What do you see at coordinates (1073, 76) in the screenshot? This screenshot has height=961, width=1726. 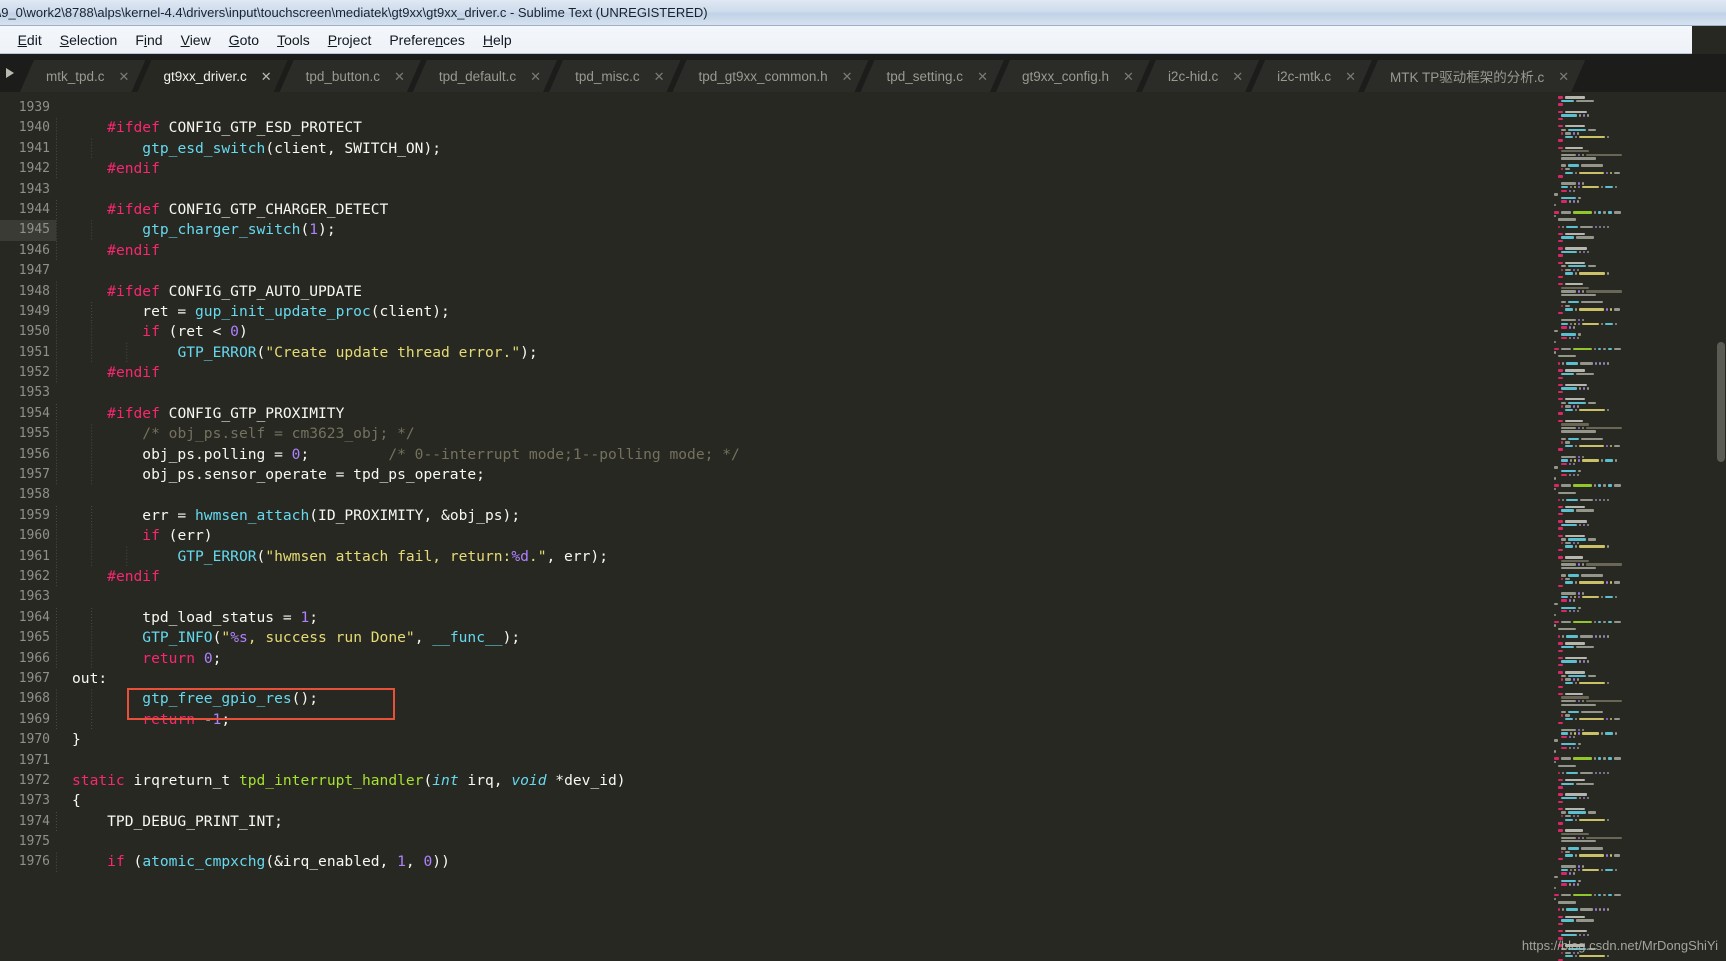 I see `tab-gt9xx-config-h: gt9xx_config.h ✕` at bounding box center [1073, 76].